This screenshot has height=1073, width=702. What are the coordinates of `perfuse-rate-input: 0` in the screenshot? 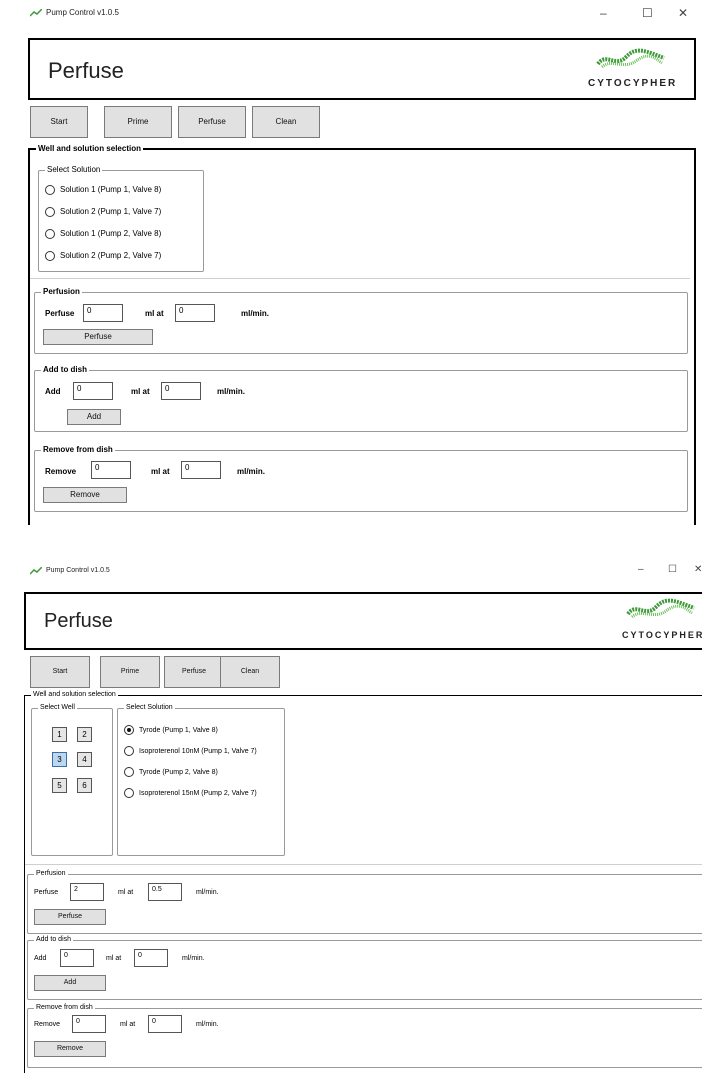 It's located at (195, 313).